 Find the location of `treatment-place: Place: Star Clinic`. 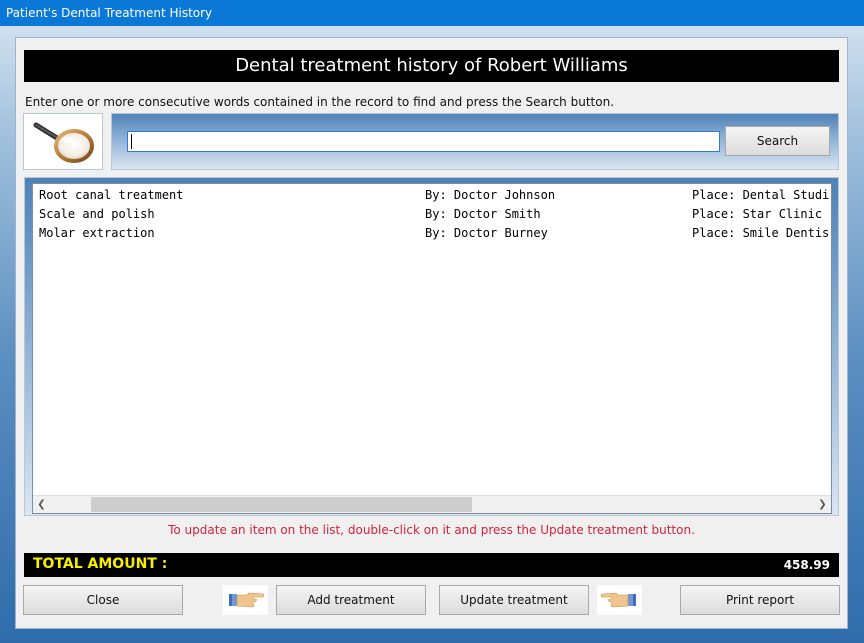

treatment-place: Place: Star Clinic is located at coordinates (757, 214).